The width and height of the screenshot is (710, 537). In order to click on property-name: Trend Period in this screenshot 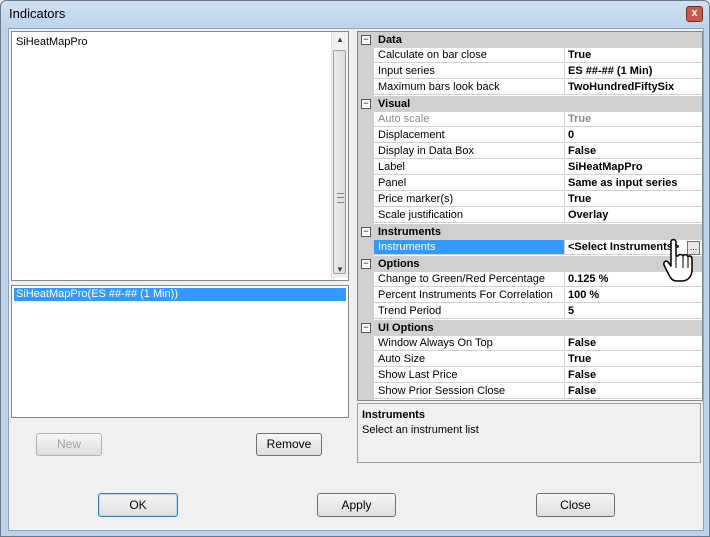, I will do `click(469, 311)`.